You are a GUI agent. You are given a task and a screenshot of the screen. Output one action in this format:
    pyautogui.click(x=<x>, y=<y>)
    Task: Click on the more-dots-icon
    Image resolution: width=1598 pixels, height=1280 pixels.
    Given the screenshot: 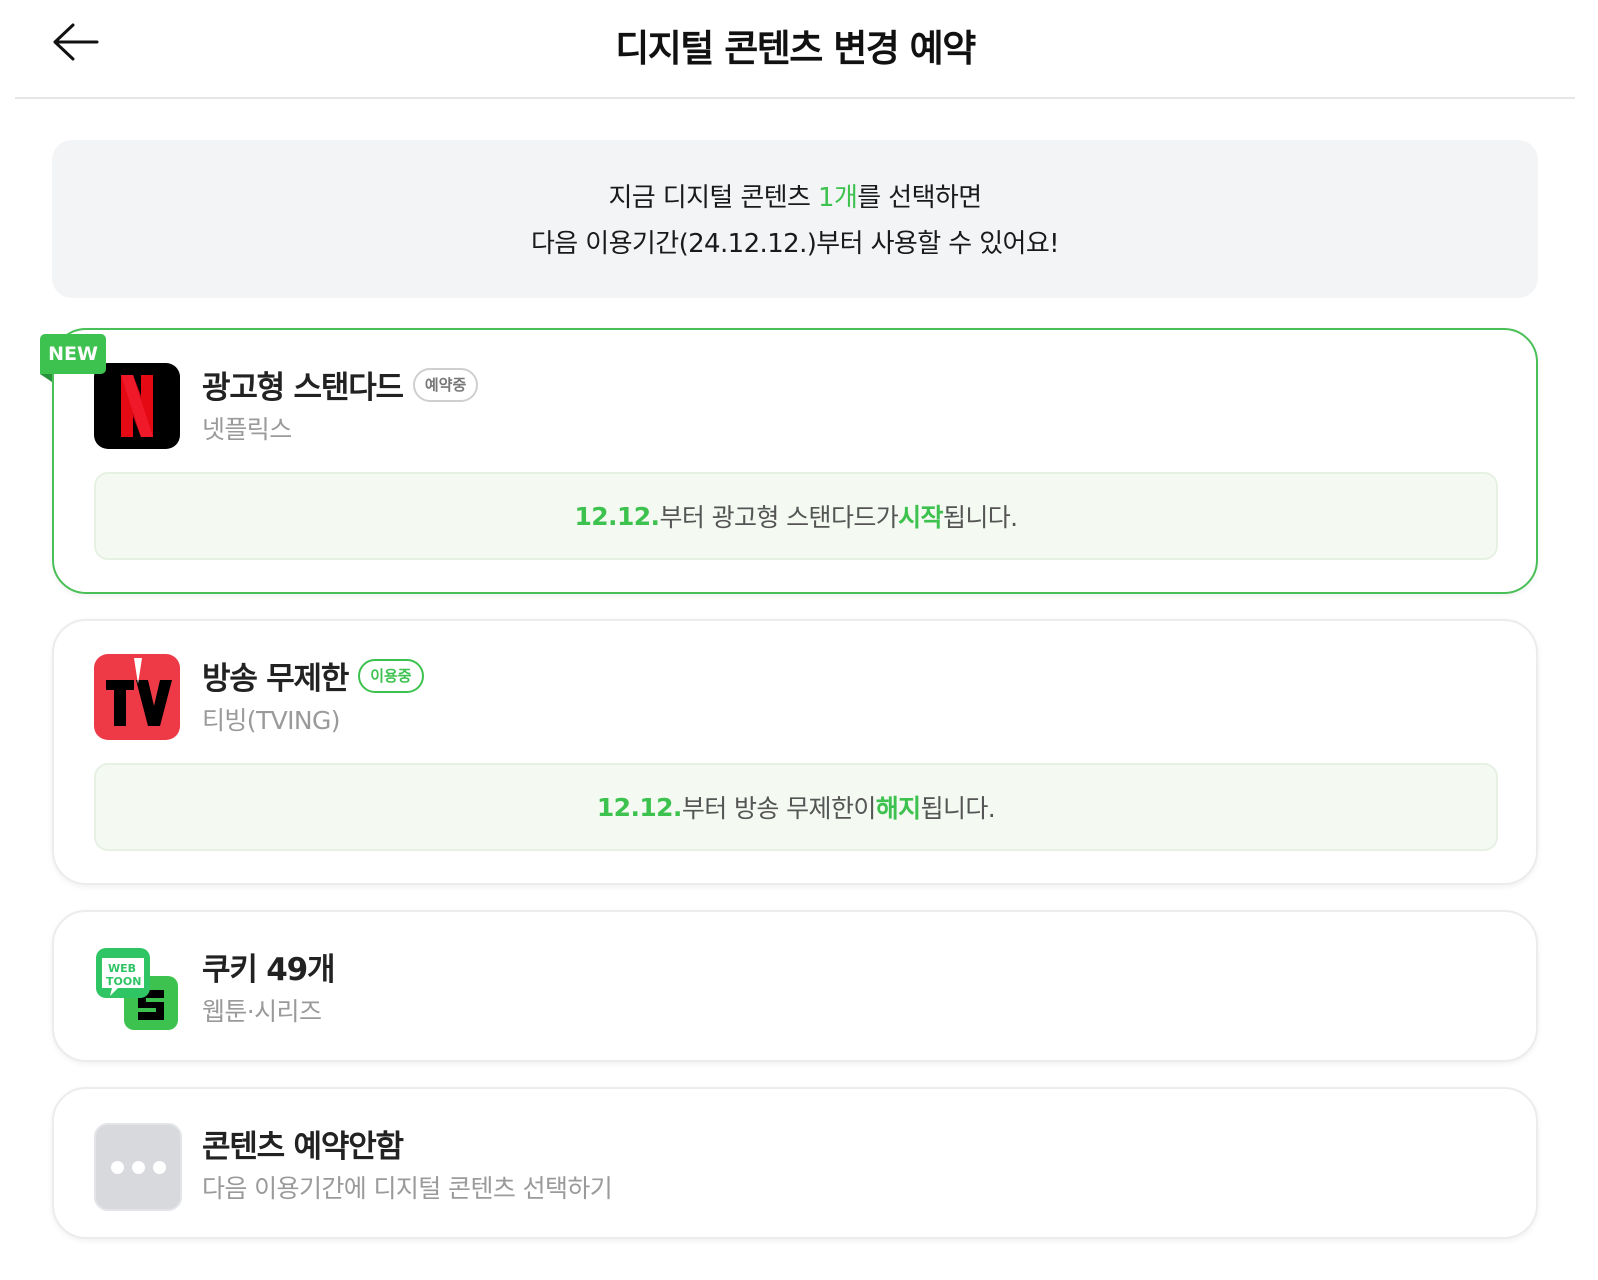 What is the action you would take?
    pyautogui.click(x=138, y=1167)
    